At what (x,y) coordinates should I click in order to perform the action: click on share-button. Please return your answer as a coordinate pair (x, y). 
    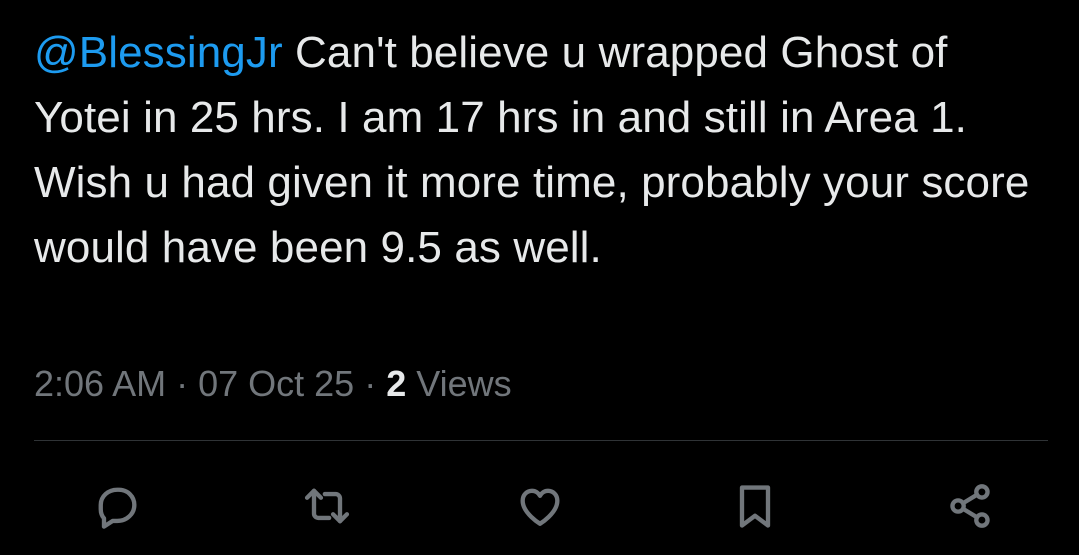
    Looking at the image, I should click on (970, 506).